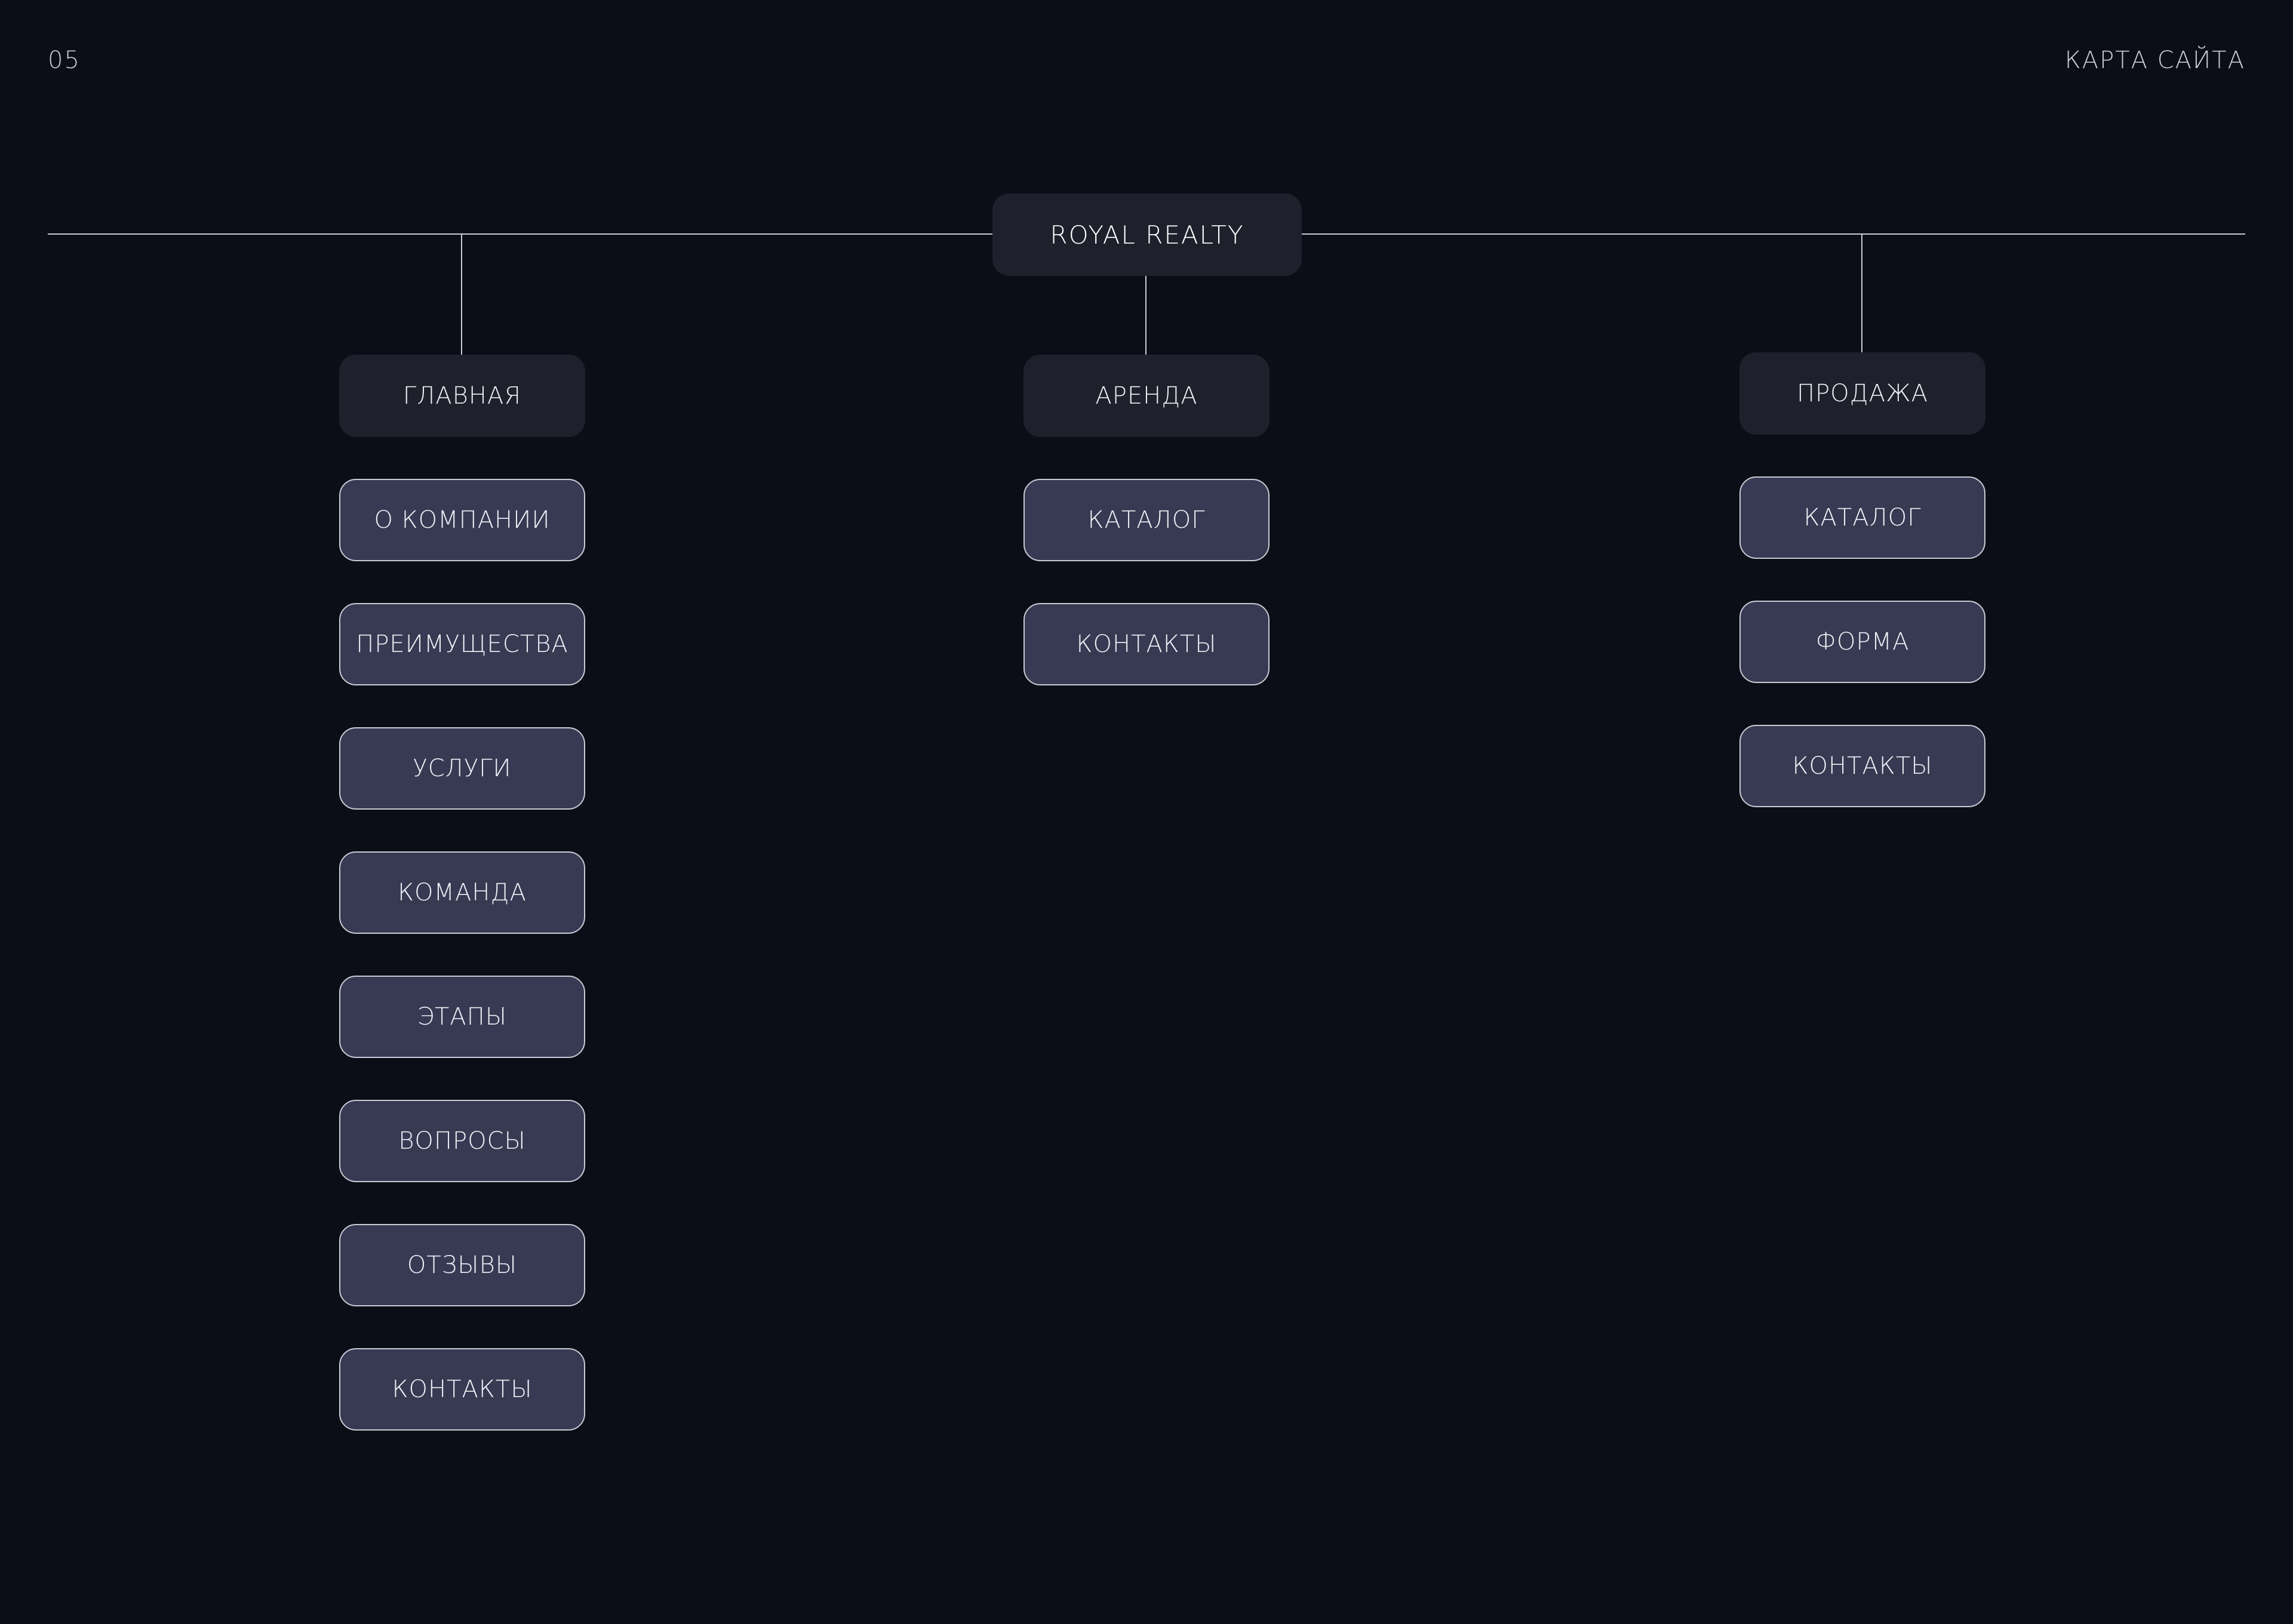 The width and height of the screenshot is (2293, 1624). What do you see at coordinates (1147, 396) in the screenshot?
I see `section-arenda: АРЕНДА` at bounding box center [1147, 396].